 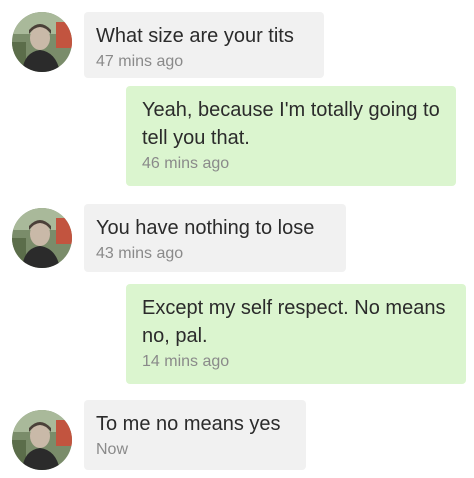 What do you see at coordinates (186, 163) in the screenshot?
I see `message-timestamp: 46 mins ago` at bounding box center [186, 163].